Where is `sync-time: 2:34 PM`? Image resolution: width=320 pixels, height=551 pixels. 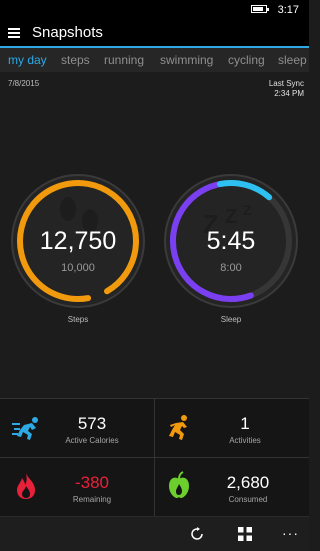
sync-time: 2:34 PM is located at coordinates (289, 93).